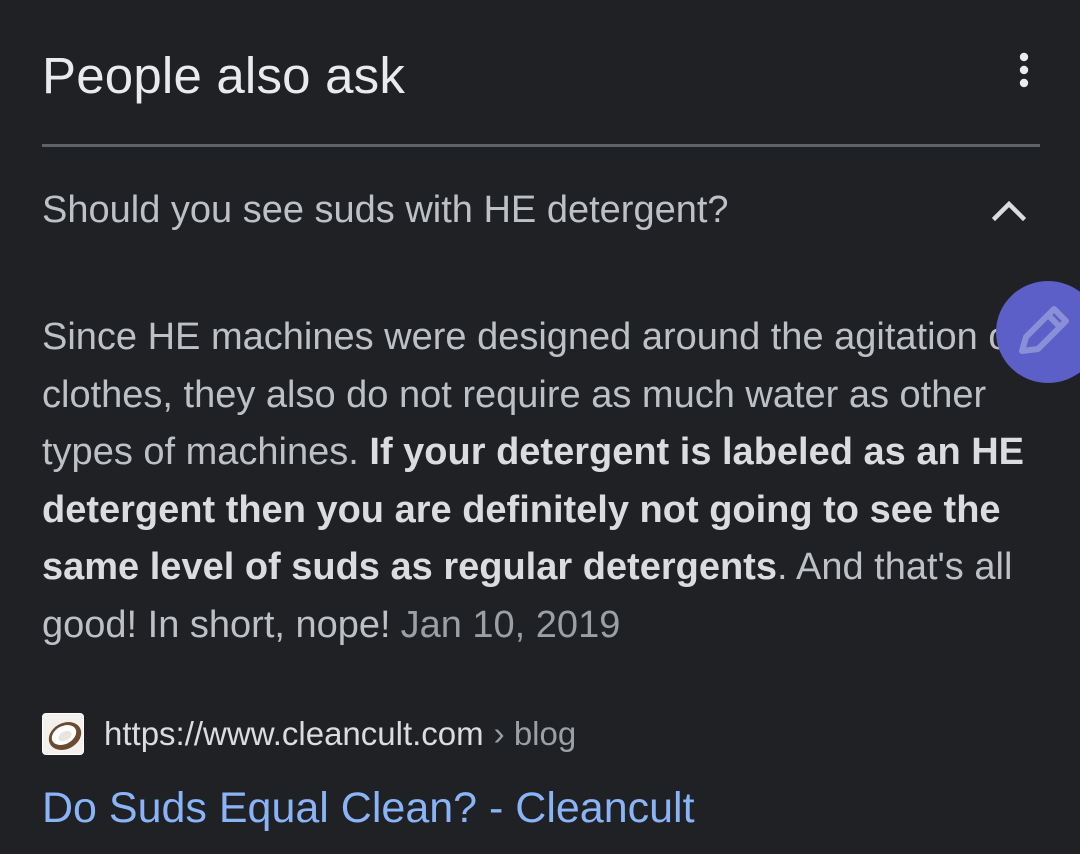 The image size is (1080, 854). What do you see at coordinates (541, 145) in the screenshot?
I see `divider` at bounding box center [541, 145].